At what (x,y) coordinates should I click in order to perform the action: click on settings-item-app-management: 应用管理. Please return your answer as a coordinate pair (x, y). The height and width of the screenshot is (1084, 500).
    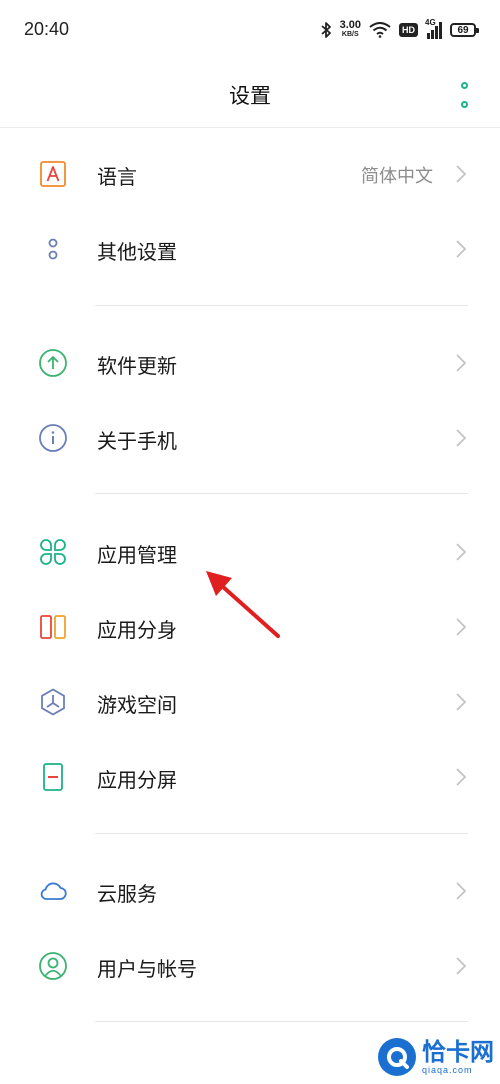
    Looking at the image, I should click on (250, 552).